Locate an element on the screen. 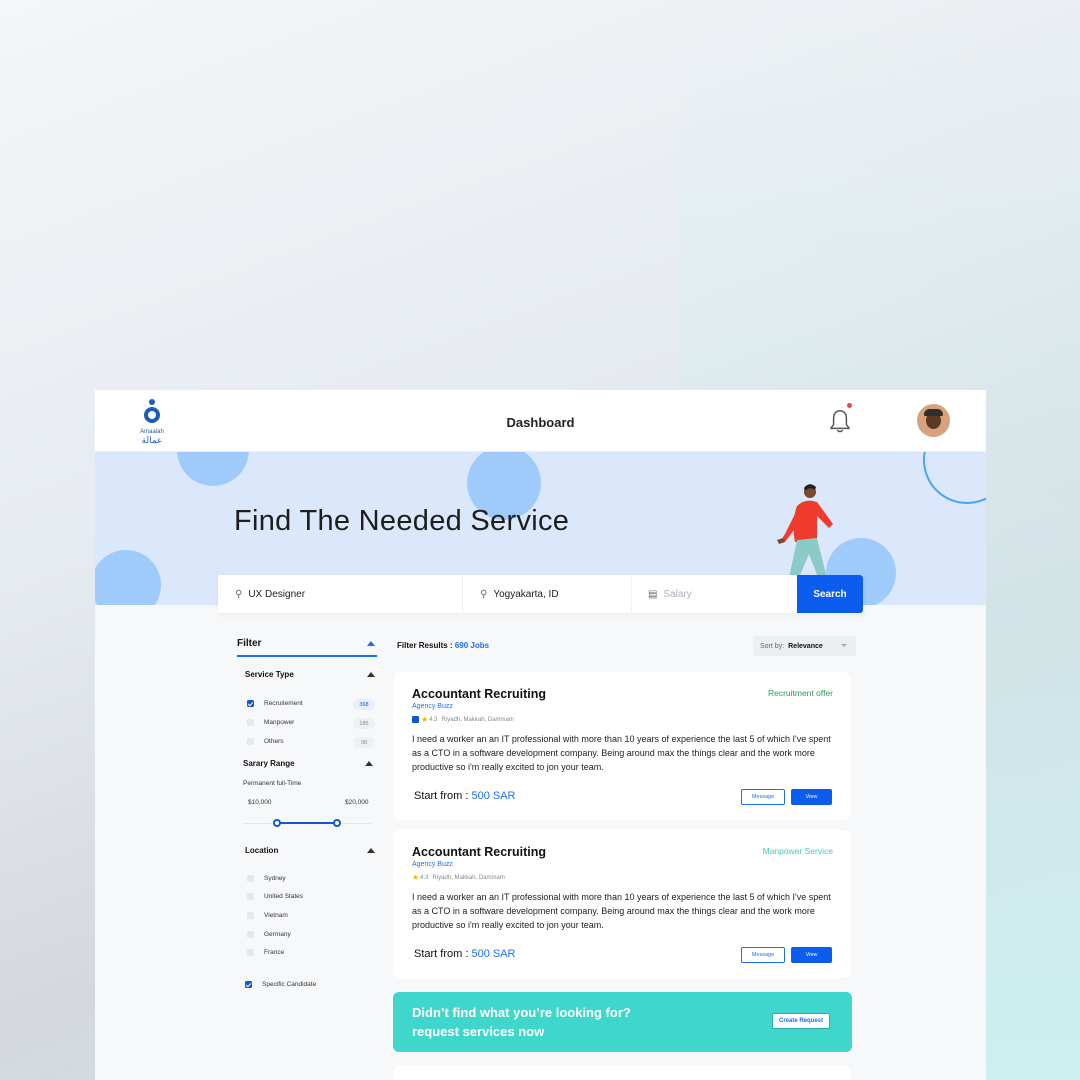  salary-max: $20,000 is located at coordinates (357, 802).